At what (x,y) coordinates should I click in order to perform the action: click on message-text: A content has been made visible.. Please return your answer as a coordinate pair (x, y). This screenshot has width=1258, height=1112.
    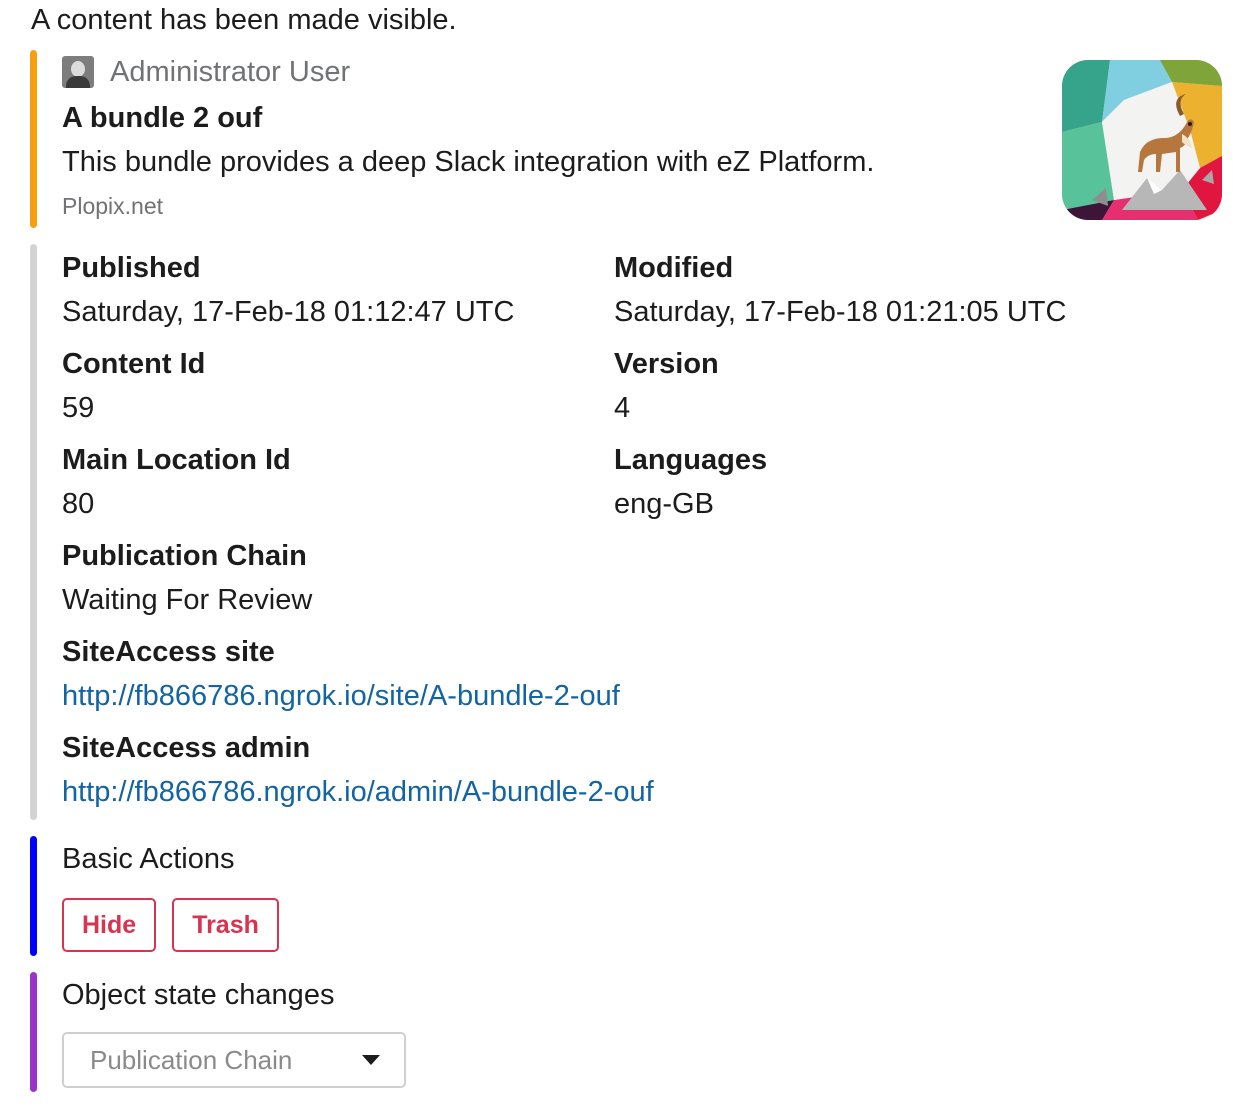
    Looking at the image, I should click on (244, 20).